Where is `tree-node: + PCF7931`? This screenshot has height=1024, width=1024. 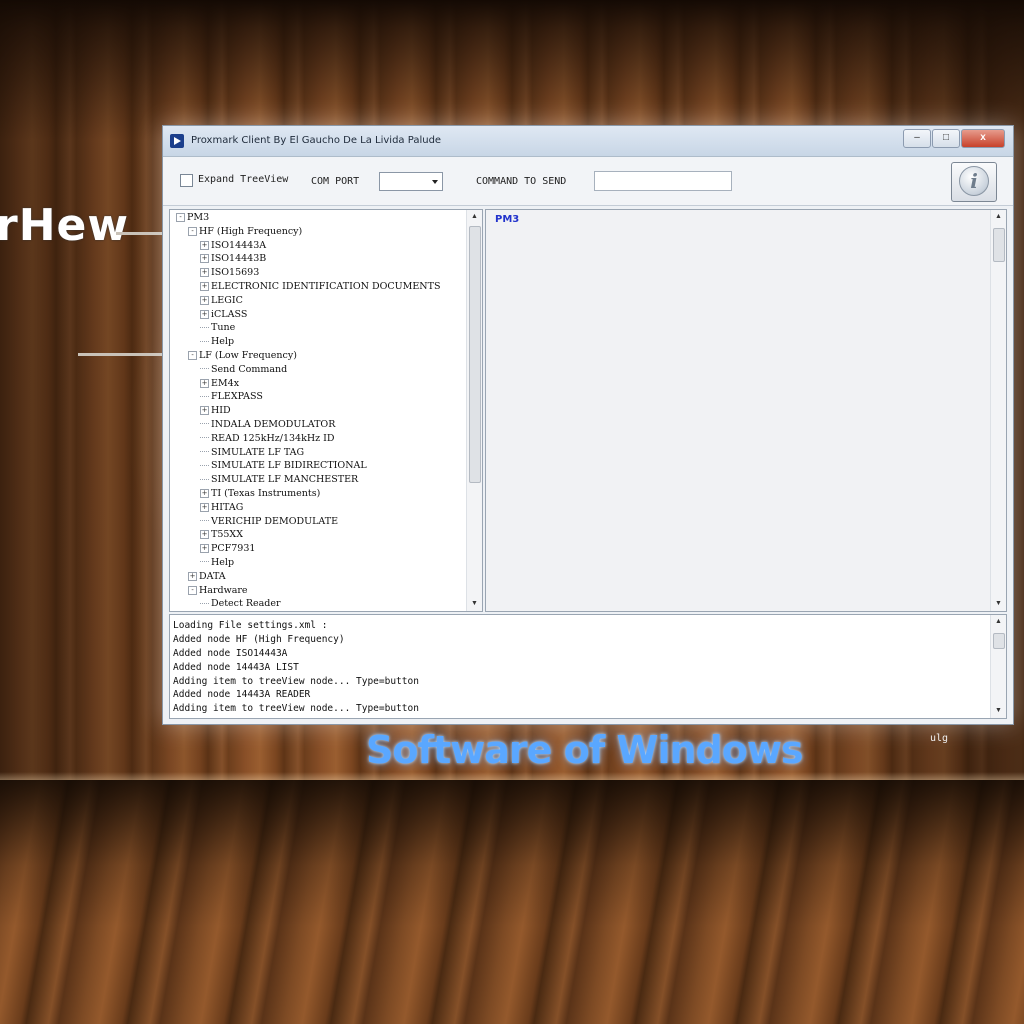 tree-node: + PCF7931 is located at coordinates (326, 549).